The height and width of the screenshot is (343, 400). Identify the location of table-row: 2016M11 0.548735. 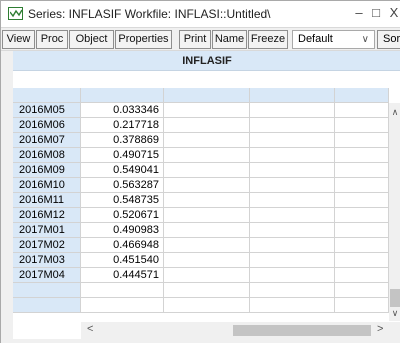
(201, 200).